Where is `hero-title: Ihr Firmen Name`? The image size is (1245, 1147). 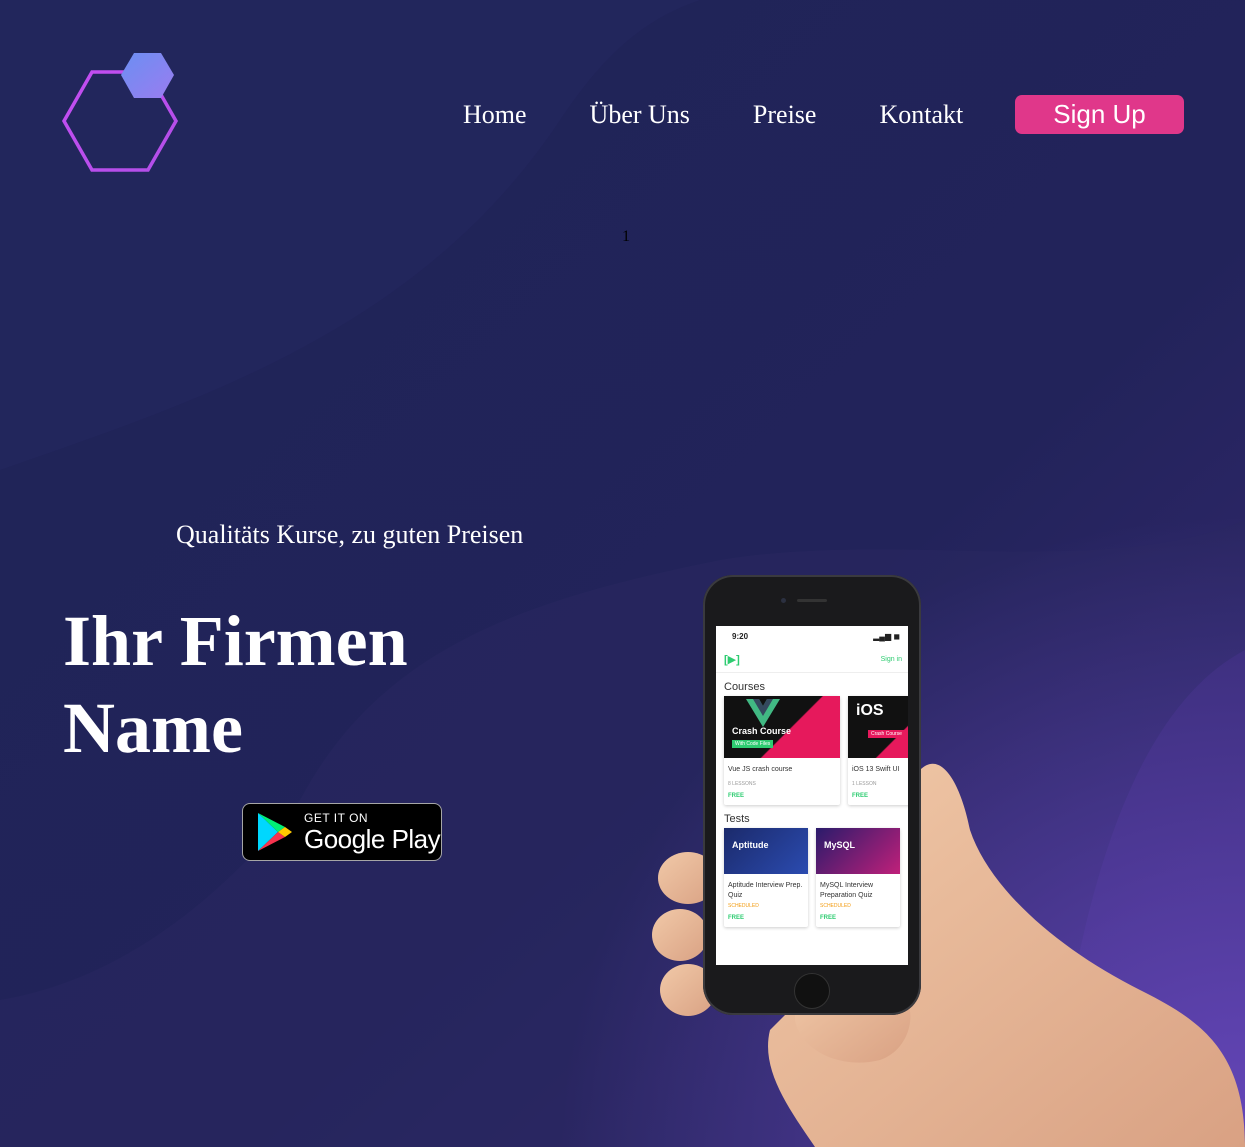
hero-title: Ihr Firmen Name is located at coordinates (235, 684).